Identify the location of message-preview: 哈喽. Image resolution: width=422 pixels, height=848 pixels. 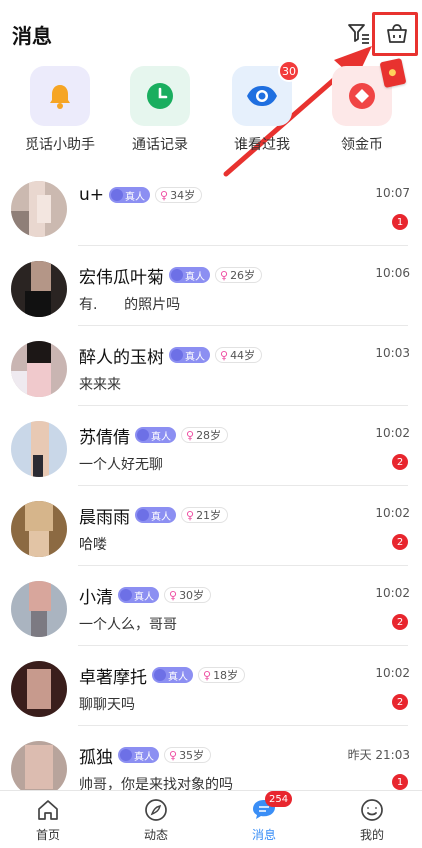
(93, 545).